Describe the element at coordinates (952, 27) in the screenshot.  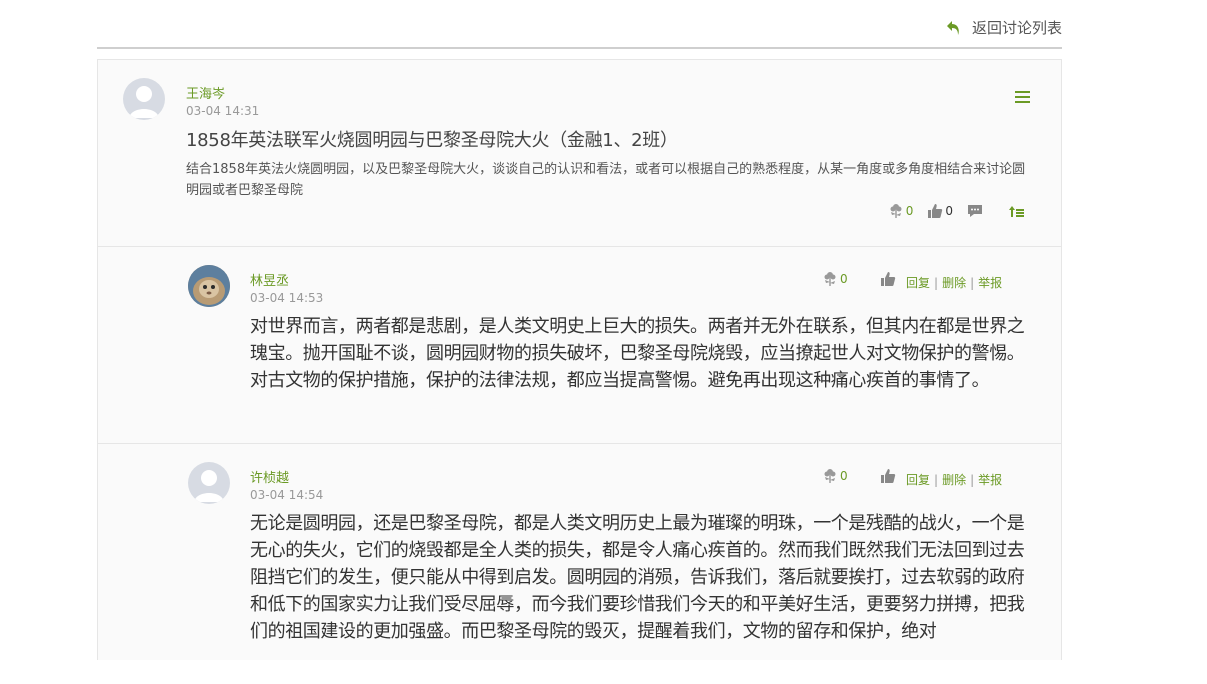
I see `return-arrow-icon` at that location.